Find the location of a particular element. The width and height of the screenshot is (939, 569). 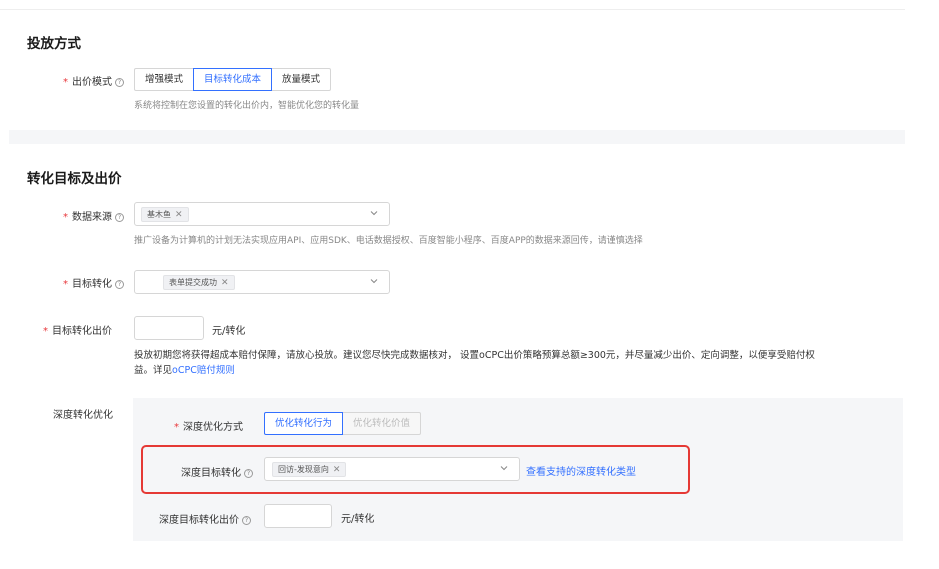

section-title-delivery: 投放方式 is located at coordinates (54, 44).